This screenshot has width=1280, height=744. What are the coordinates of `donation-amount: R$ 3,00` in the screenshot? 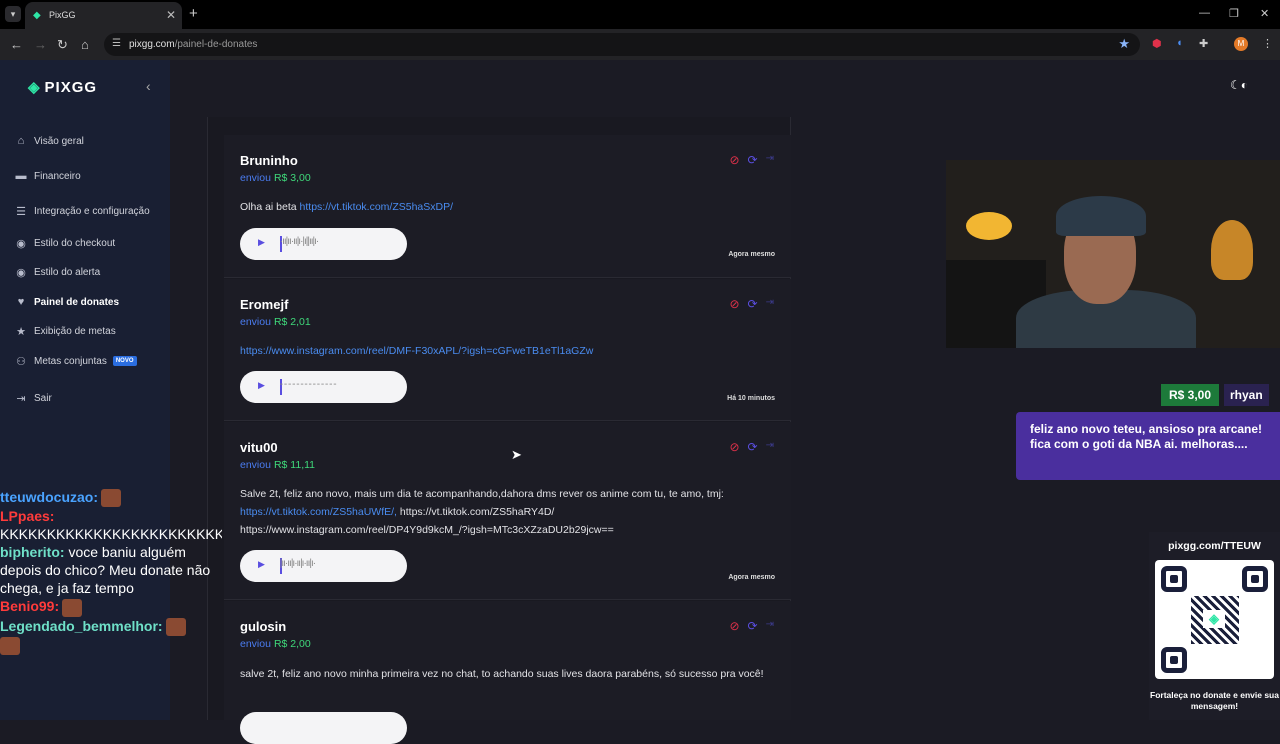 It's located at (292, 178).